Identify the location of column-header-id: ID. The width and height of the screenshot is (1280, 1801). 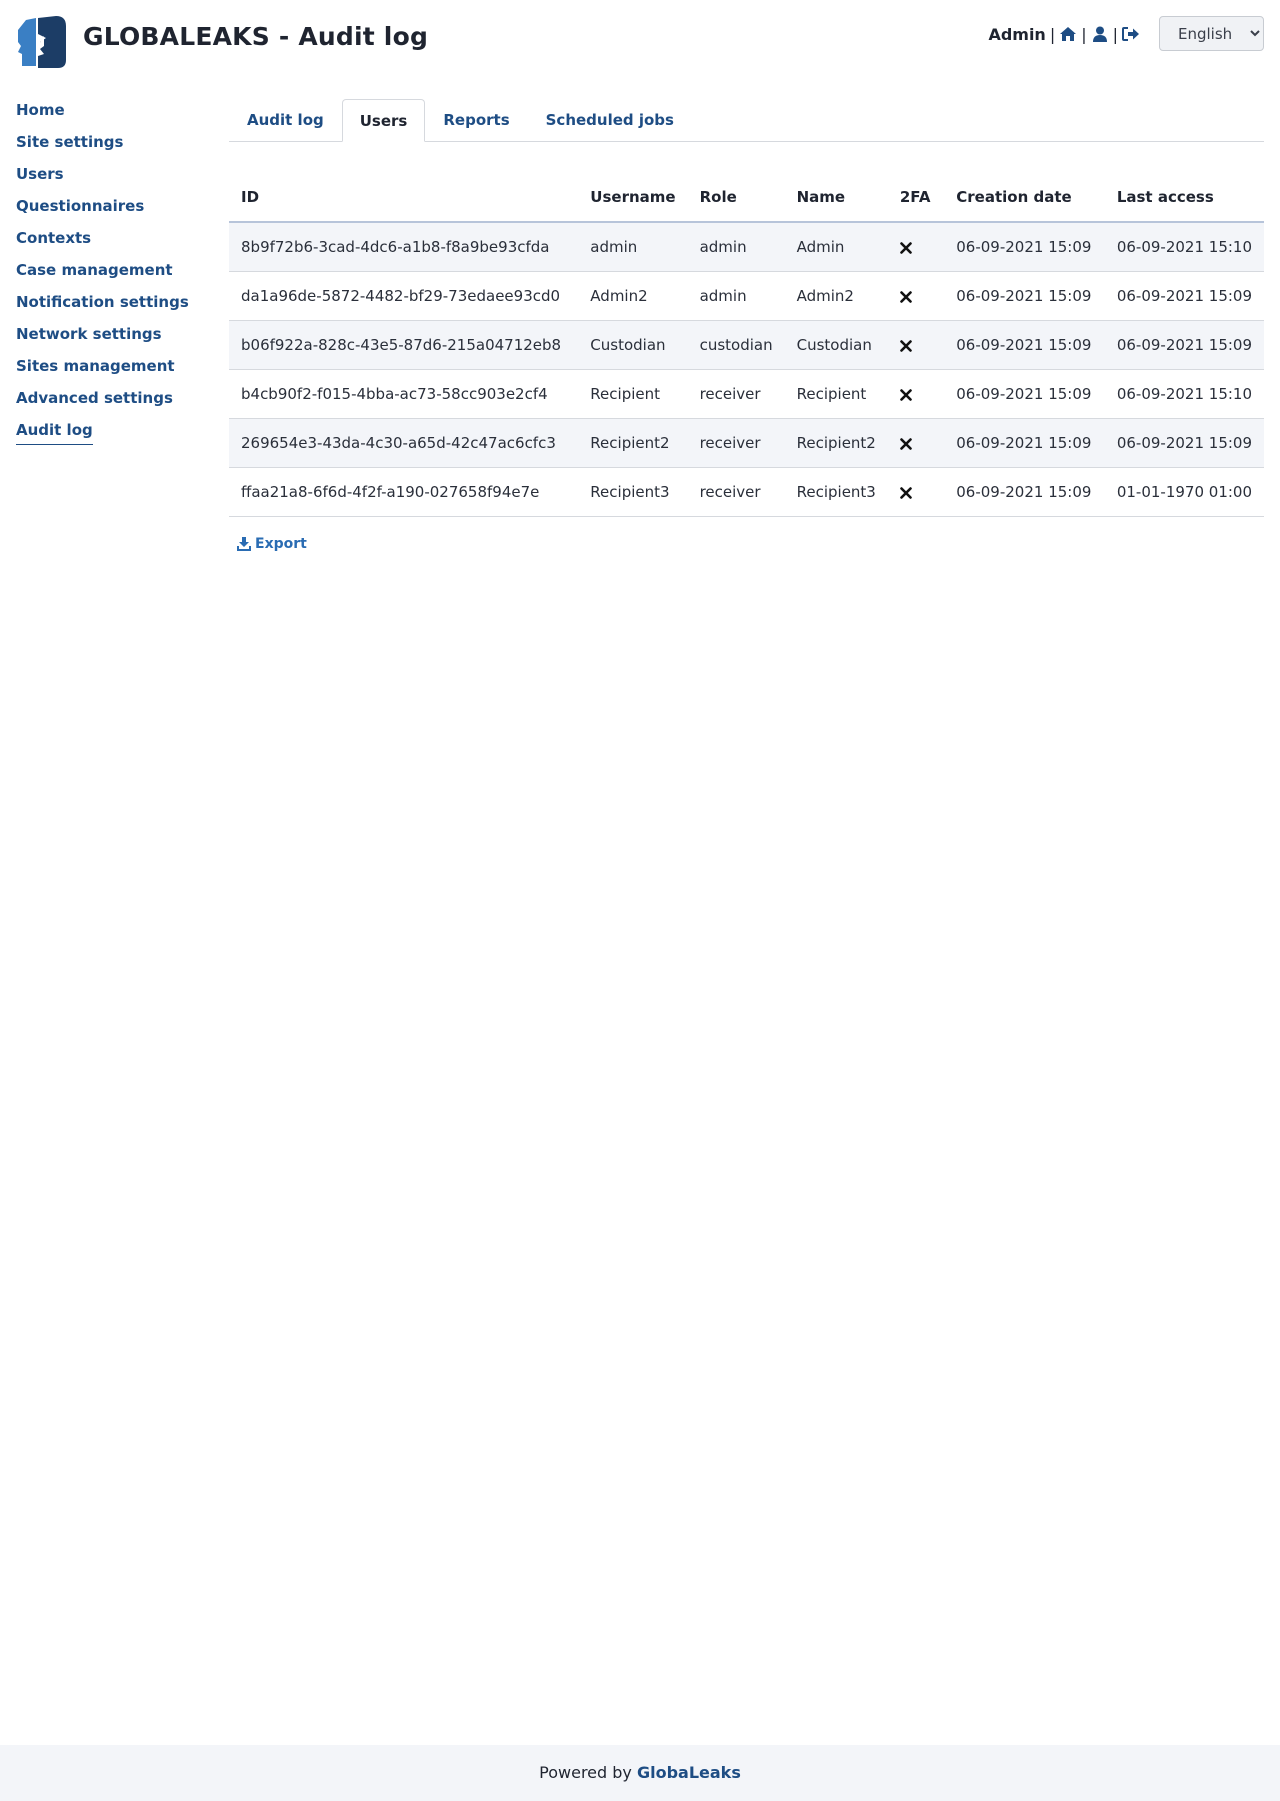
(404, 197).